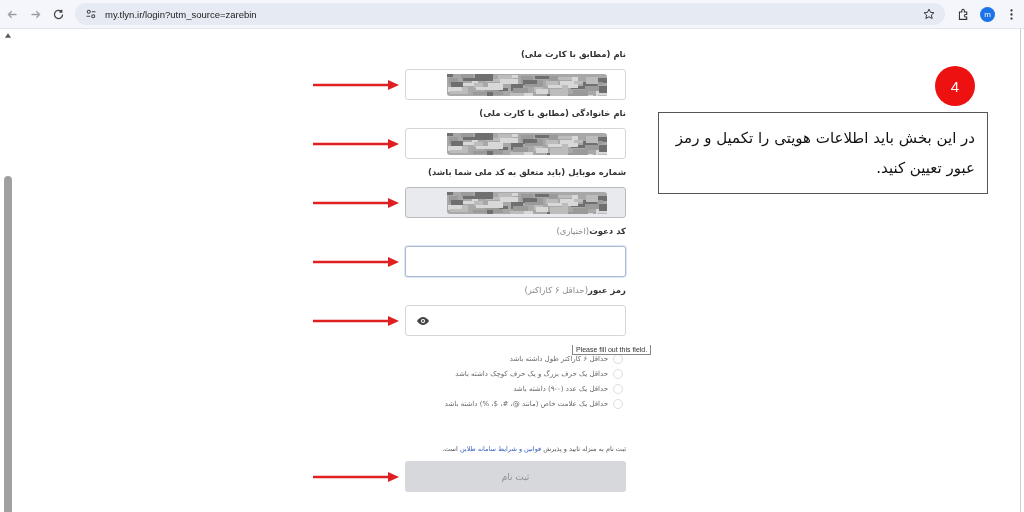  I want to click on field-label: نام (مطابق با کارت ملی), so click(572, 55).